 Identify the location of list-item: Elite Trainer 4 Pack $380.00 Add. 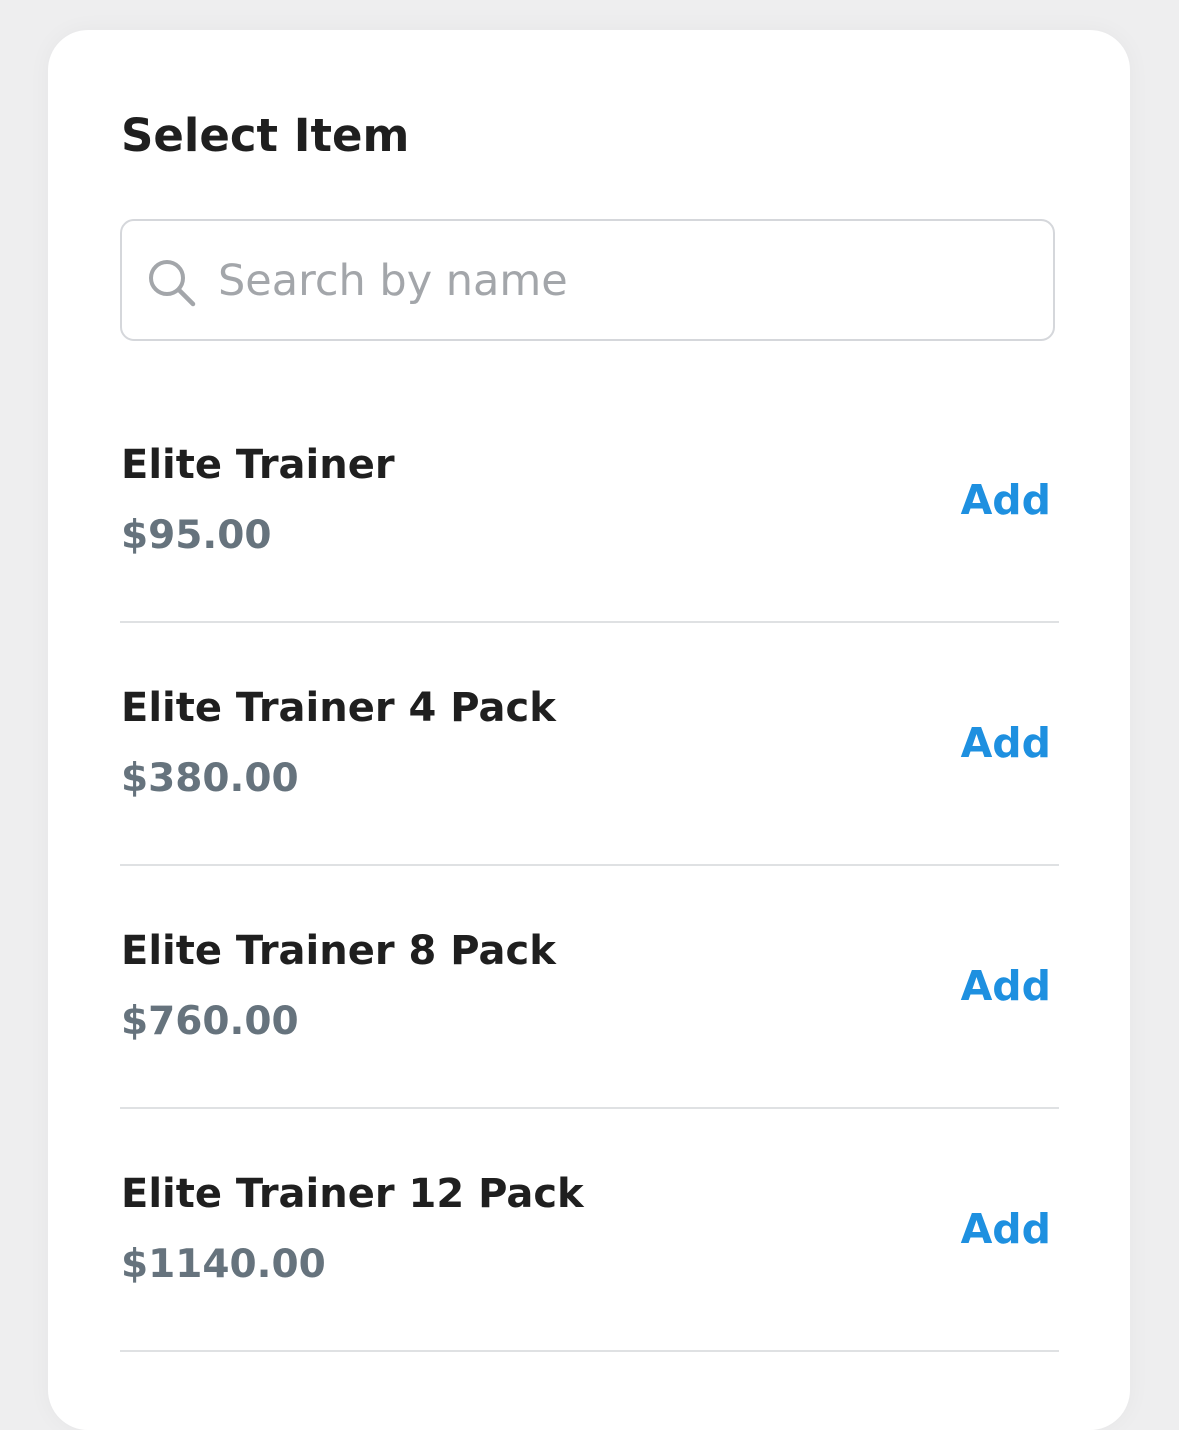
(589, 744).